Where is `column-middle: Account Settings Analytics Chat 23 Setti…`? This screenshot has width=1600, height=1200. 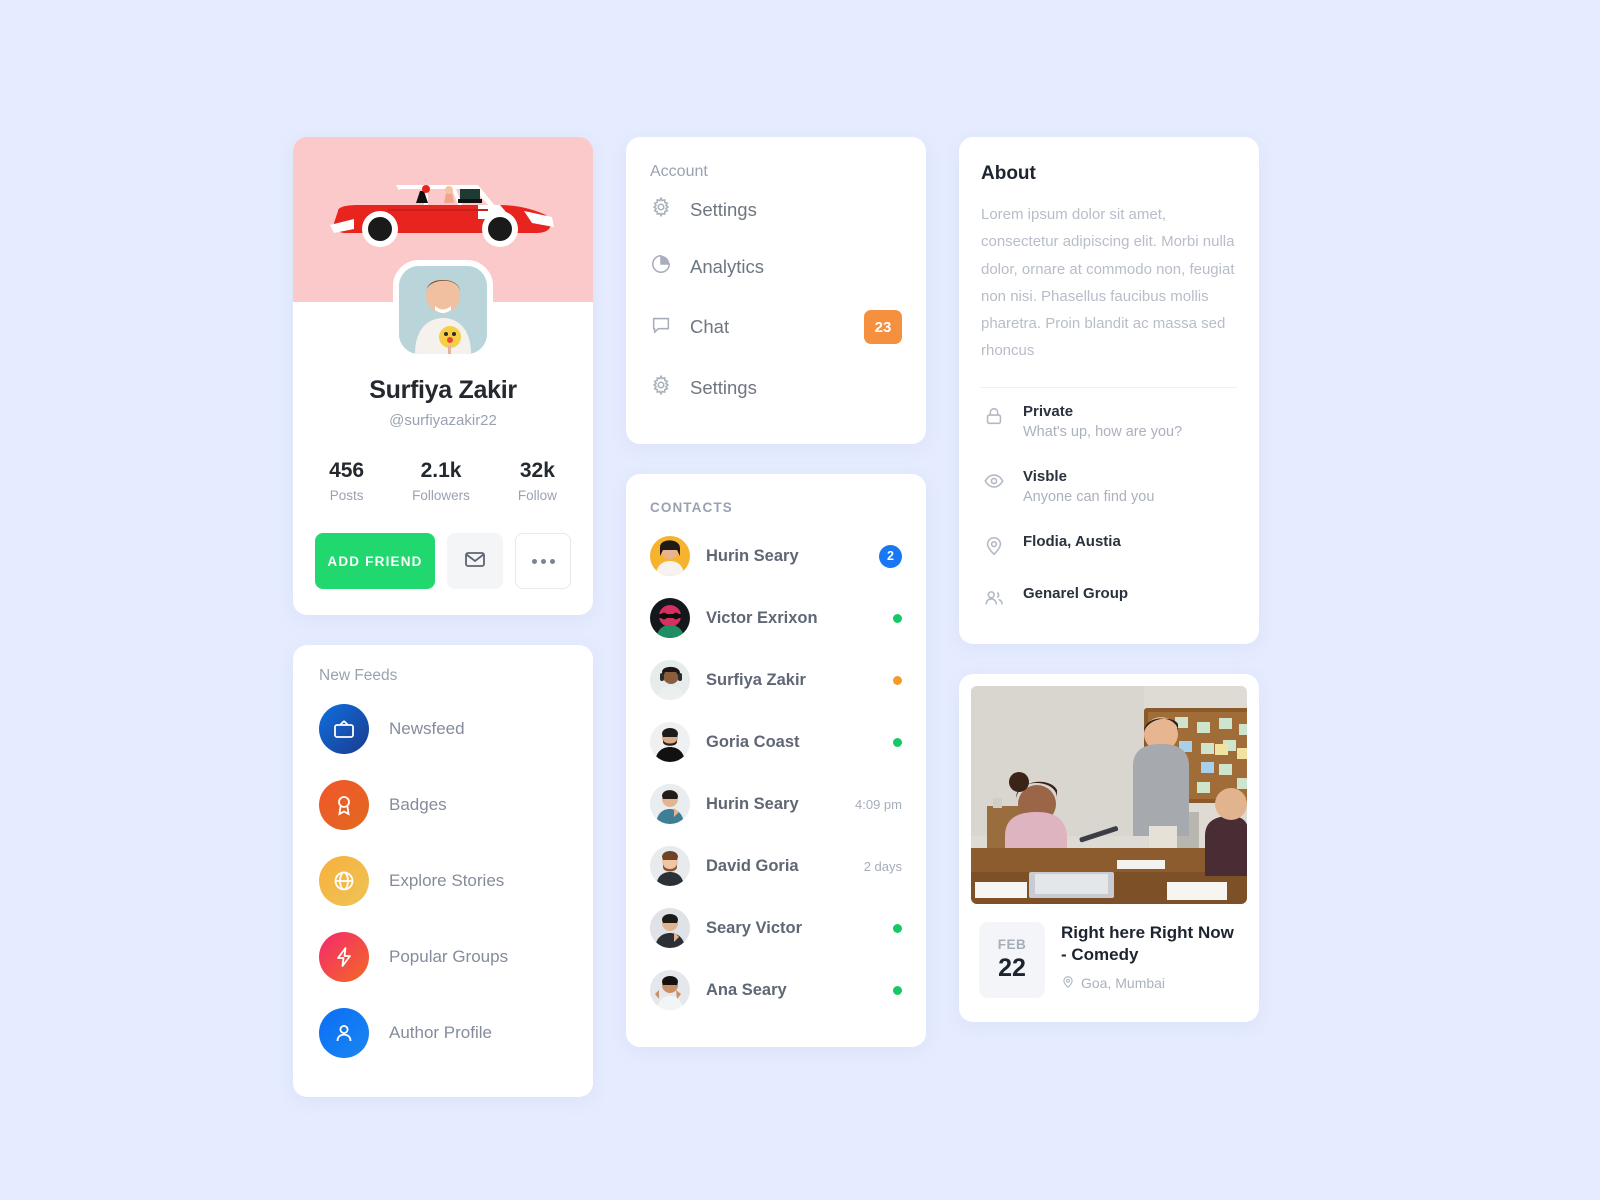 column-middle: Account Settings Analytics Chat 23 Setti… is located at coordinates (776, 592).